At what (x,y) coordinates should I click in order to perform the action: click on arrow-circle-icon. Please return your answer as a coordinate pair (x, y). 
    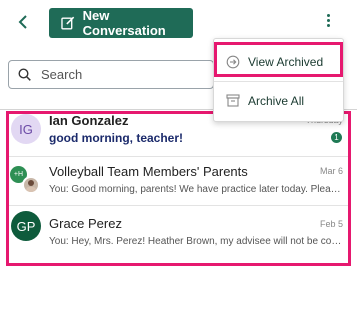
    Looking at the image, I should click on (233, 62).